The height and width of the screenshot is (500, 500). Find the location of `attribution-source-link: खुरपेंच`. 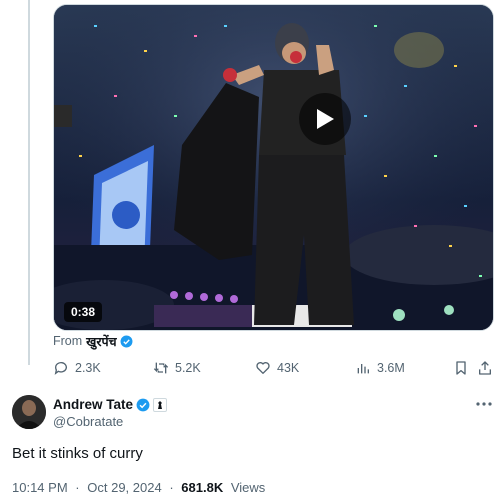

attribution-source-link: खुरपेंच is located at coordinates (101, 341).